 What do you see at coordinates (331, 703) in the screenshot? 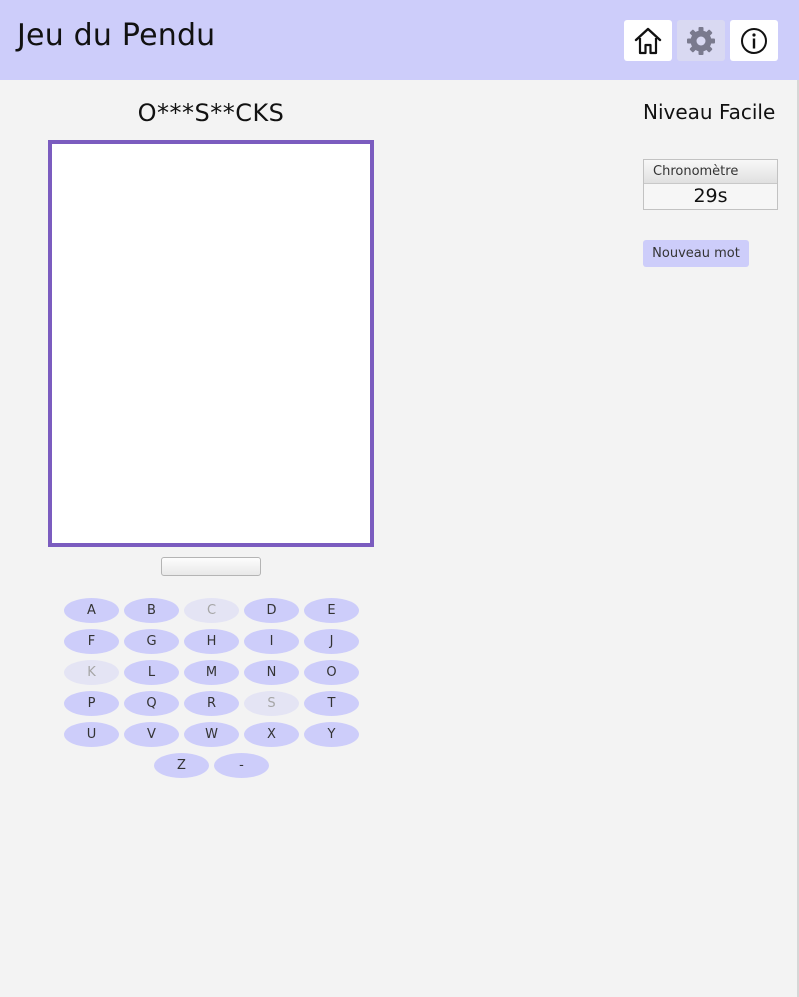
I see `letter-key-t: T` at bounding box center [331, 703].